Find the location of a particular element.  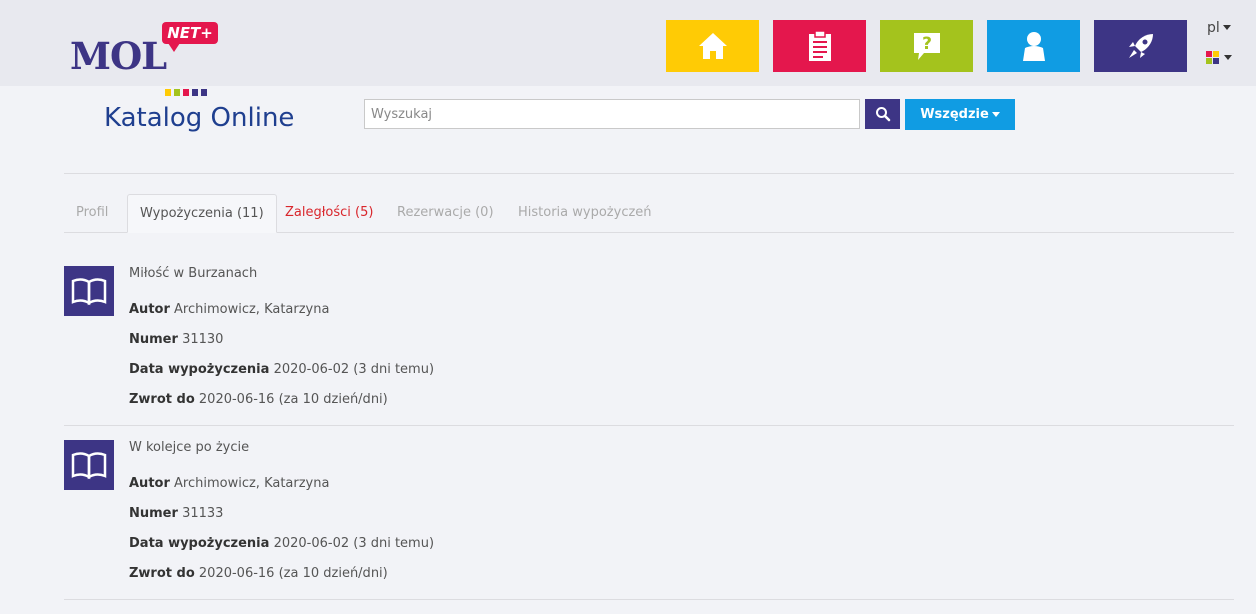

loan-title: W kolejce po życie is located at coordinates (189, 447).